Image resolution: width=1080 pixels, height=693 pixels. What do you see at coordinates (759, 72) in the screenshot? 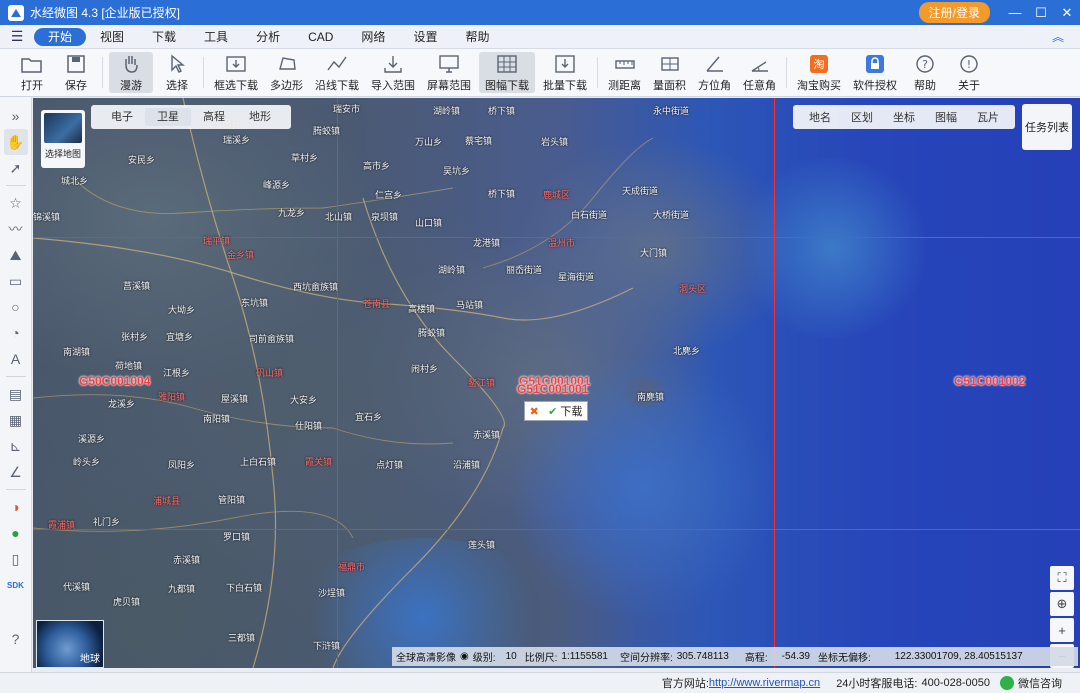
I see `arbitrary-angle-button: 任意角` at bounding box center [759, 72].